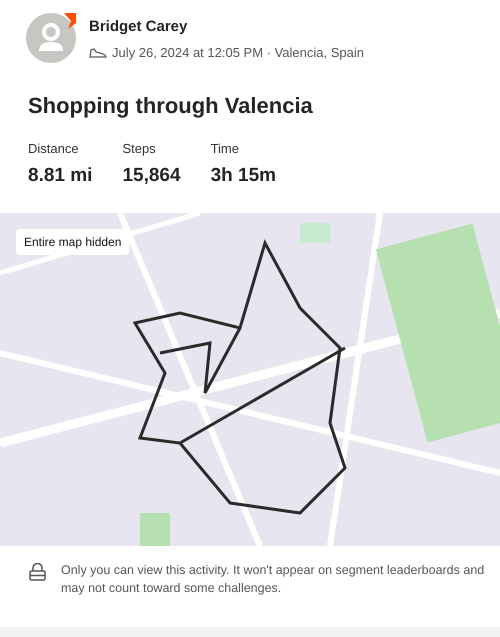  What do you see at coordinates (73, 242) in the screenshot?
I see `map-hidden-label: Entire map hidden` at bounding box center [73, 242].